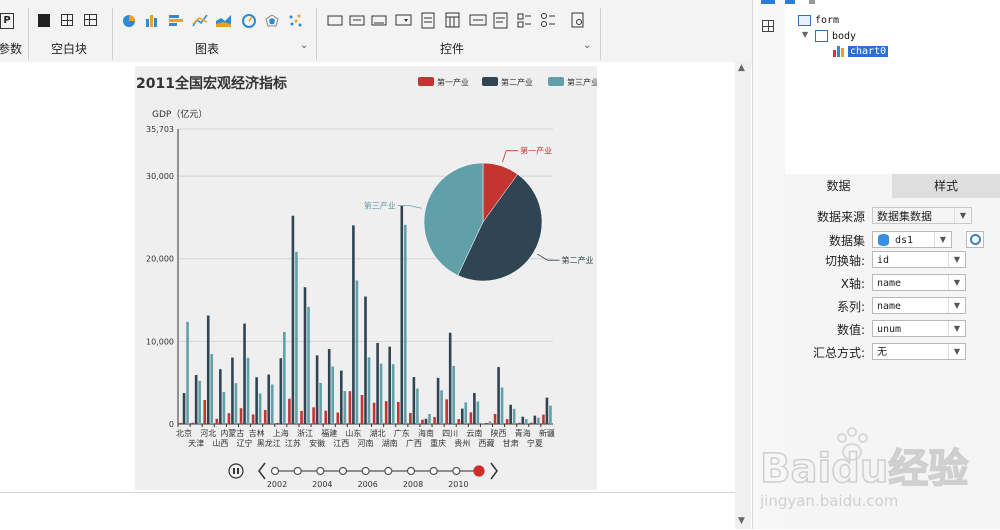  Describe the element at coordinates (524, 20) in the screenshot. I see `checkbox-group-icon` at that location.